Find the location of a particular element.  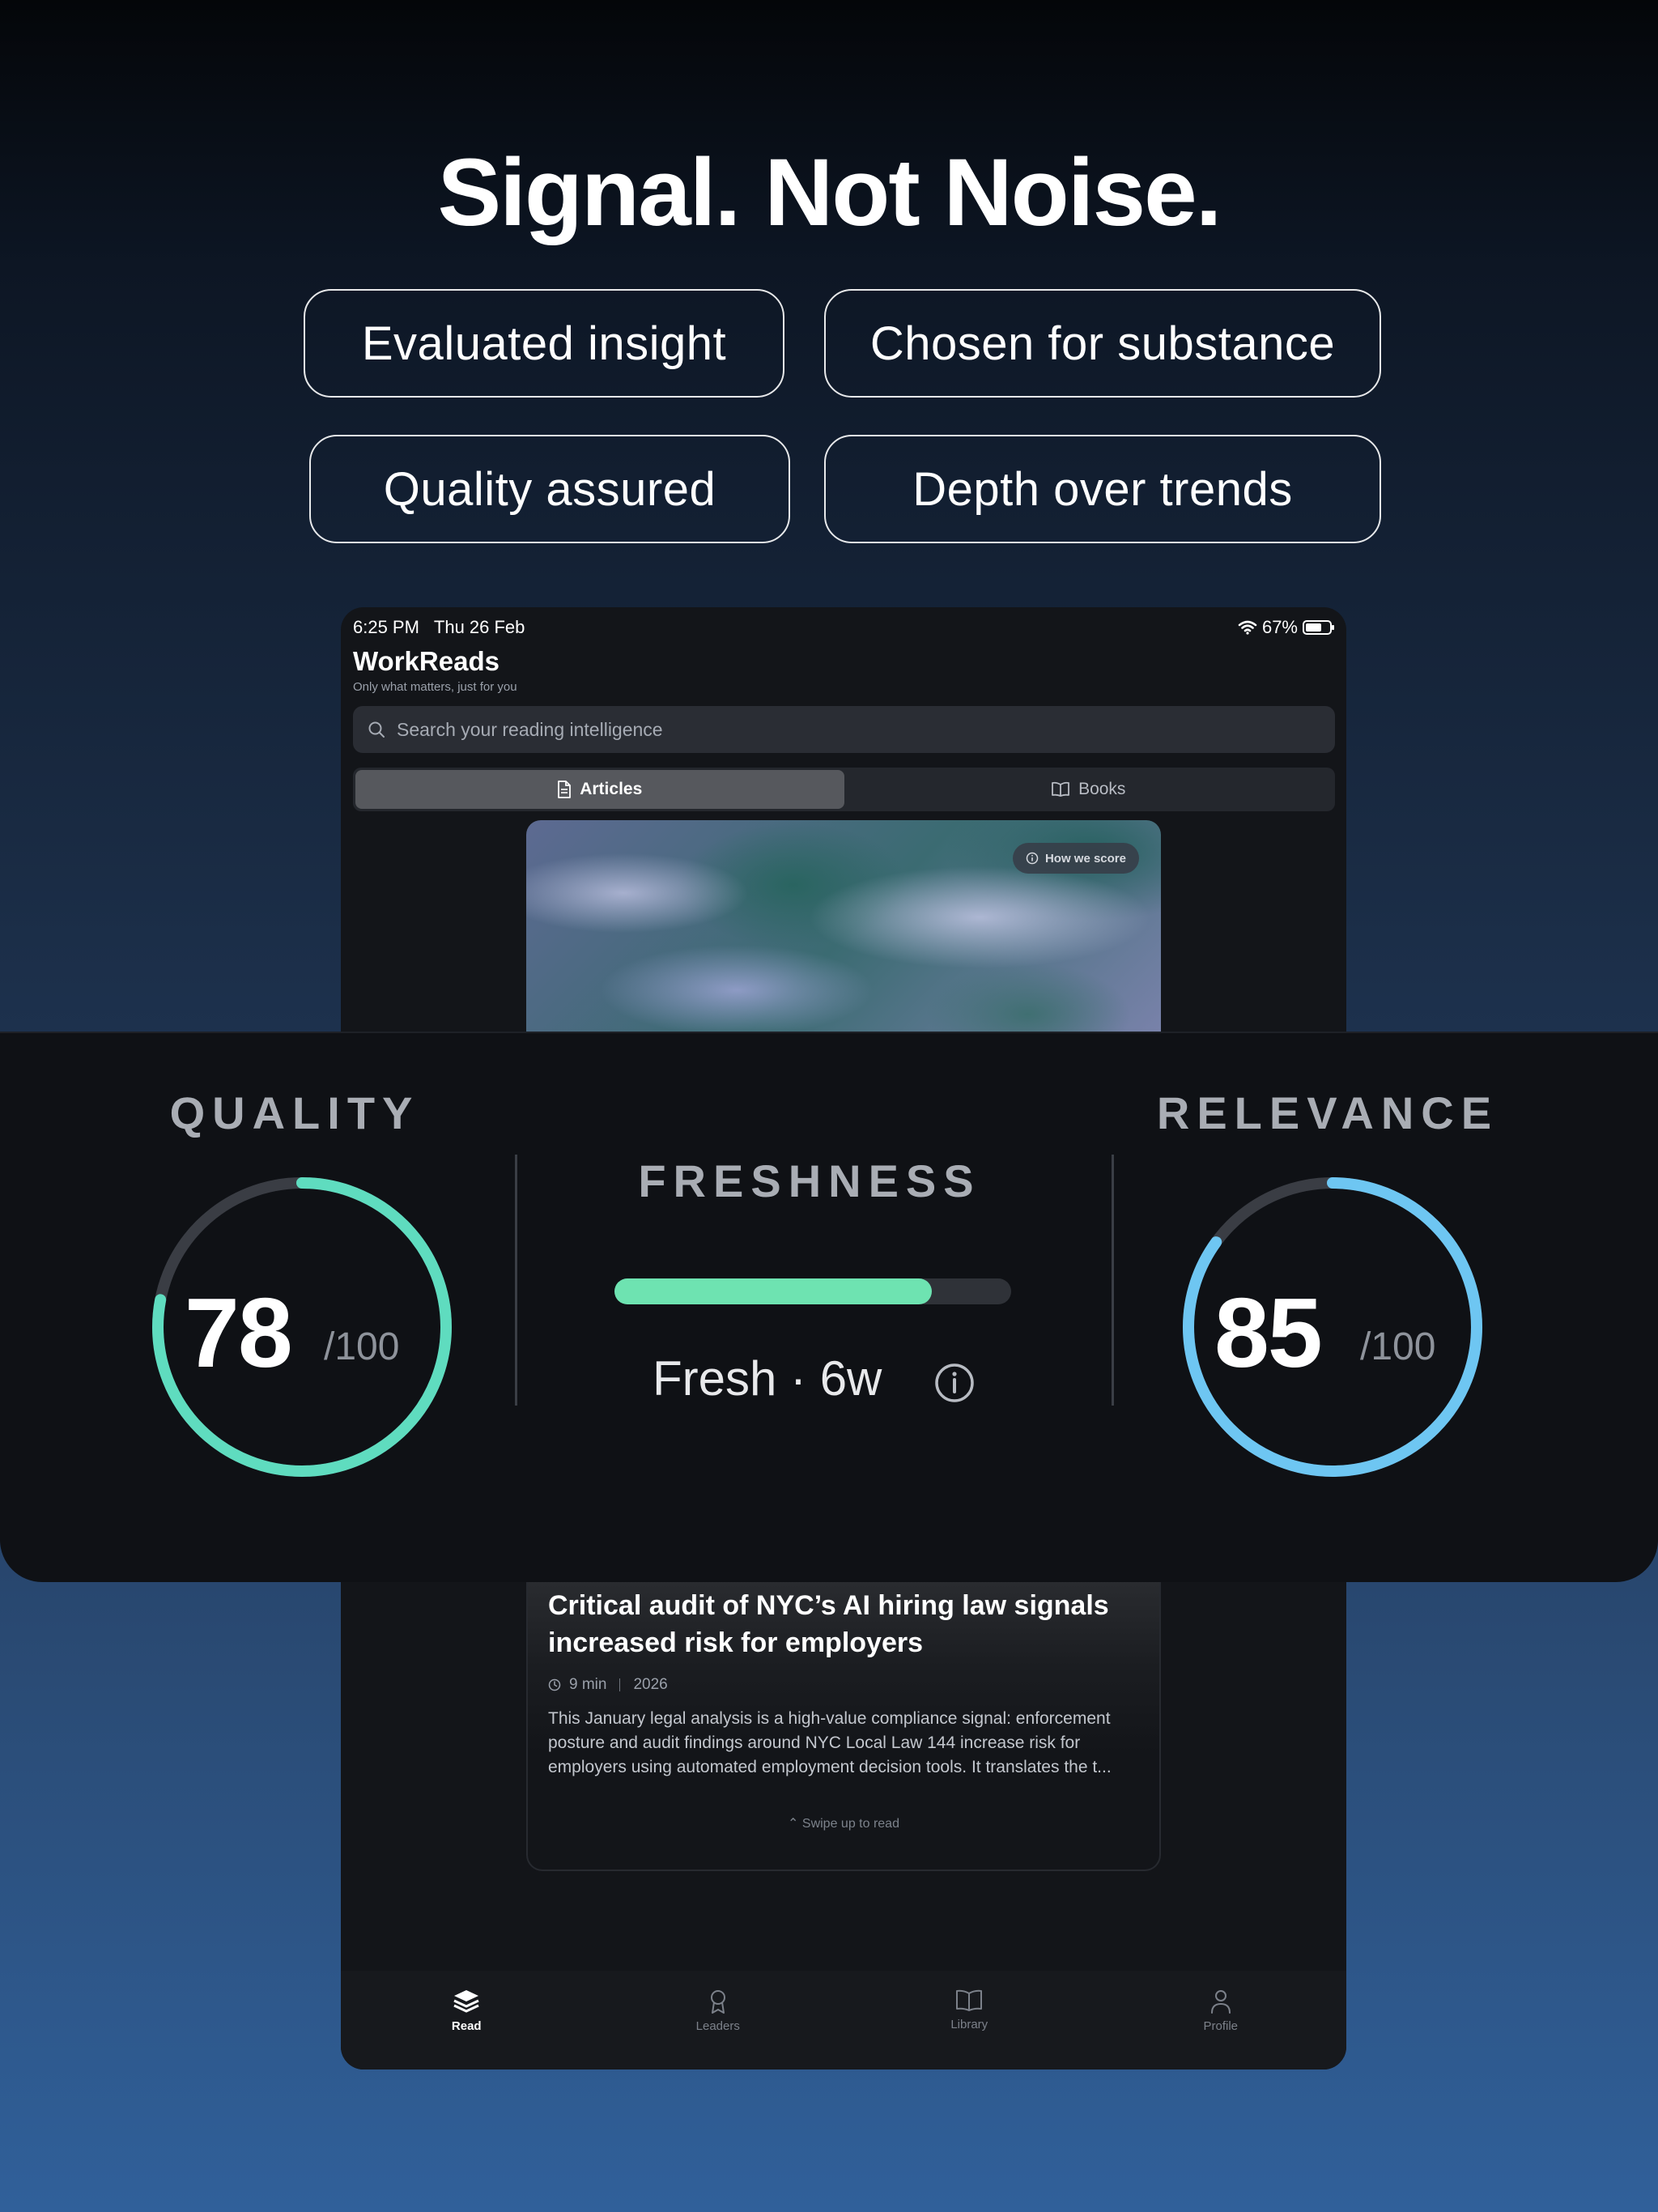

open-book-icon is located at coordinates (969, 2000).